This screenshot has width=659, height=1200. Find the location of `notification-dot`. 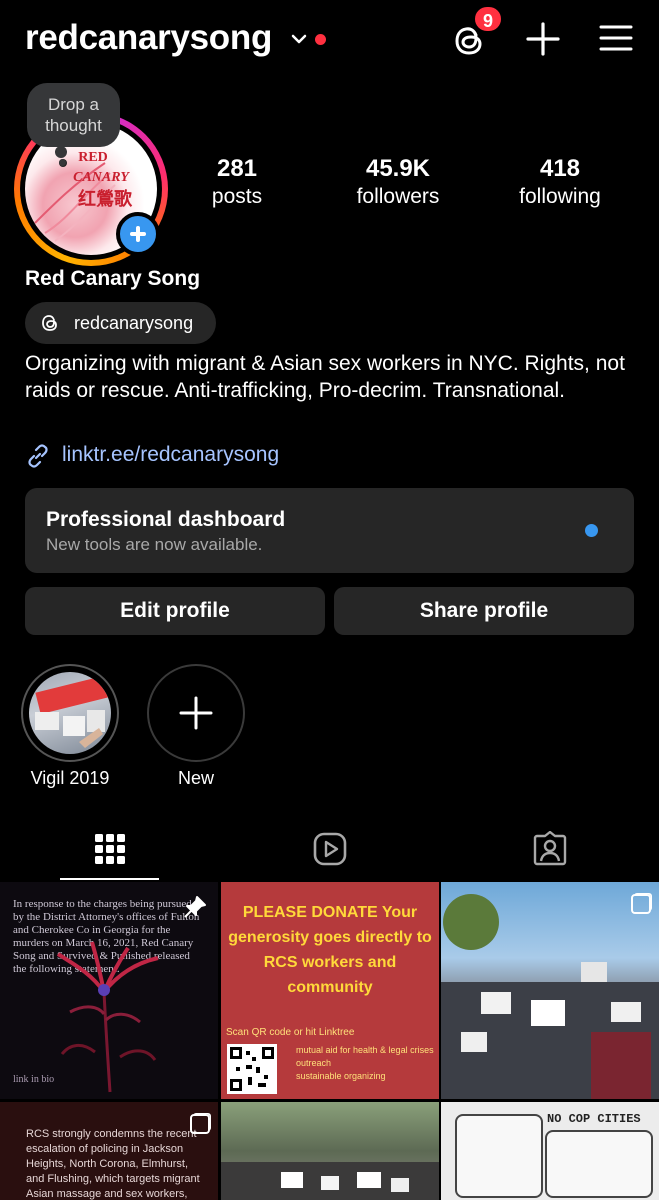

notification-dot is located at coordinates (320, 39).